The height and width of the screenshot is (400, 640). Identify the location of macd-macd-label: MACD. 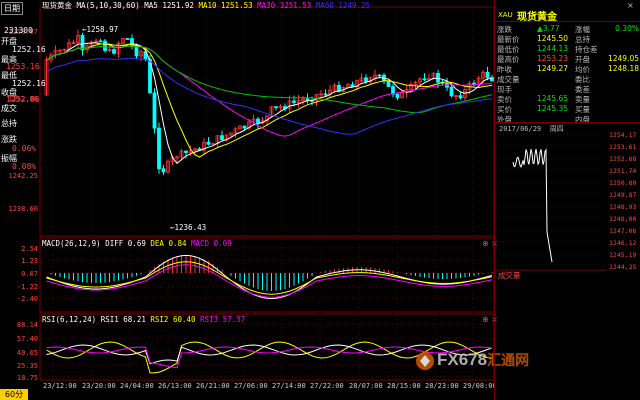
(200, 243).